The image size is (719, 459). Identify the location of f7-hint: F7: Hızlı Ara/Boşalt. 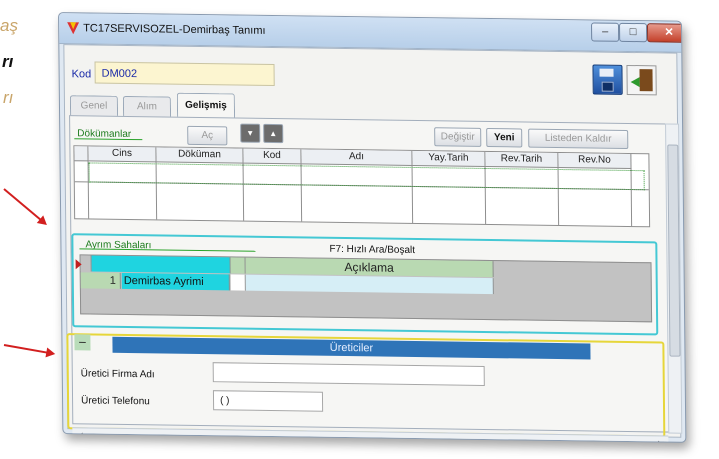
(372, 250).